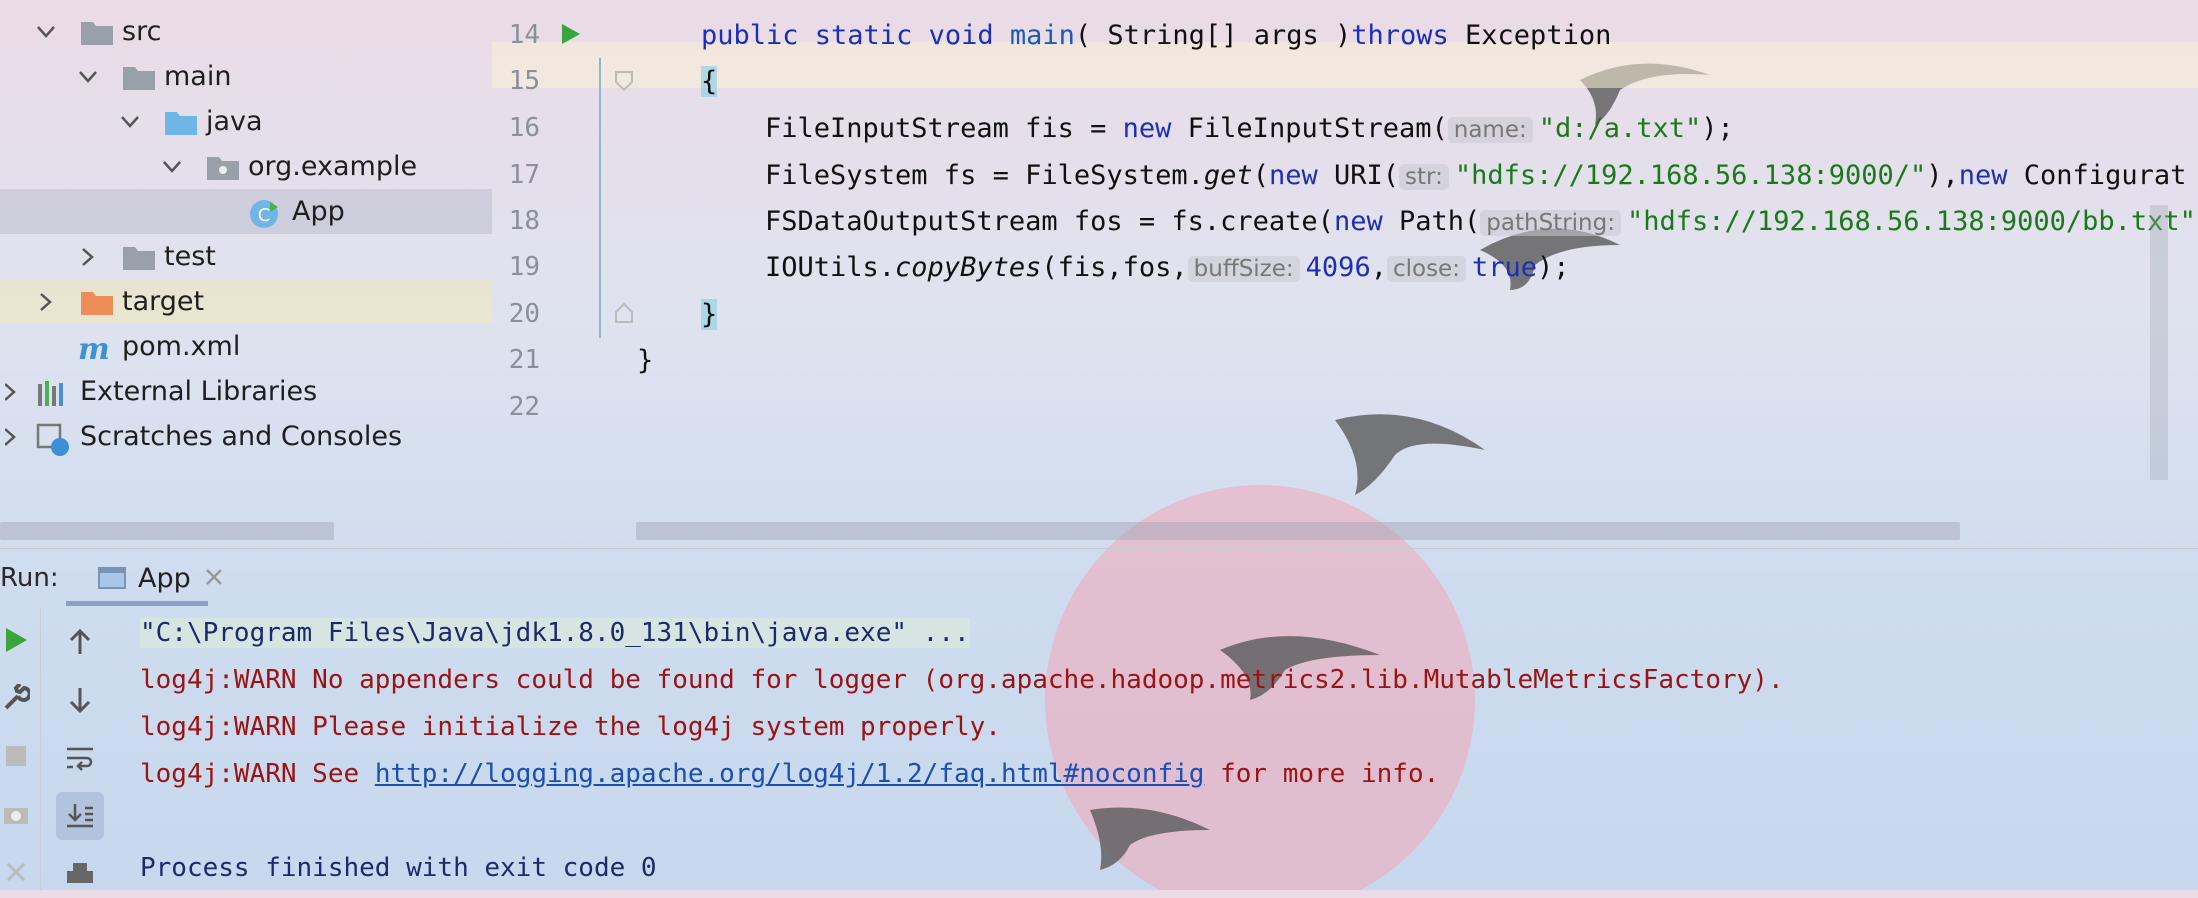 This screenshot has width=2198, height=898. I want to click on code-text: Path(, so click(1431, 221).